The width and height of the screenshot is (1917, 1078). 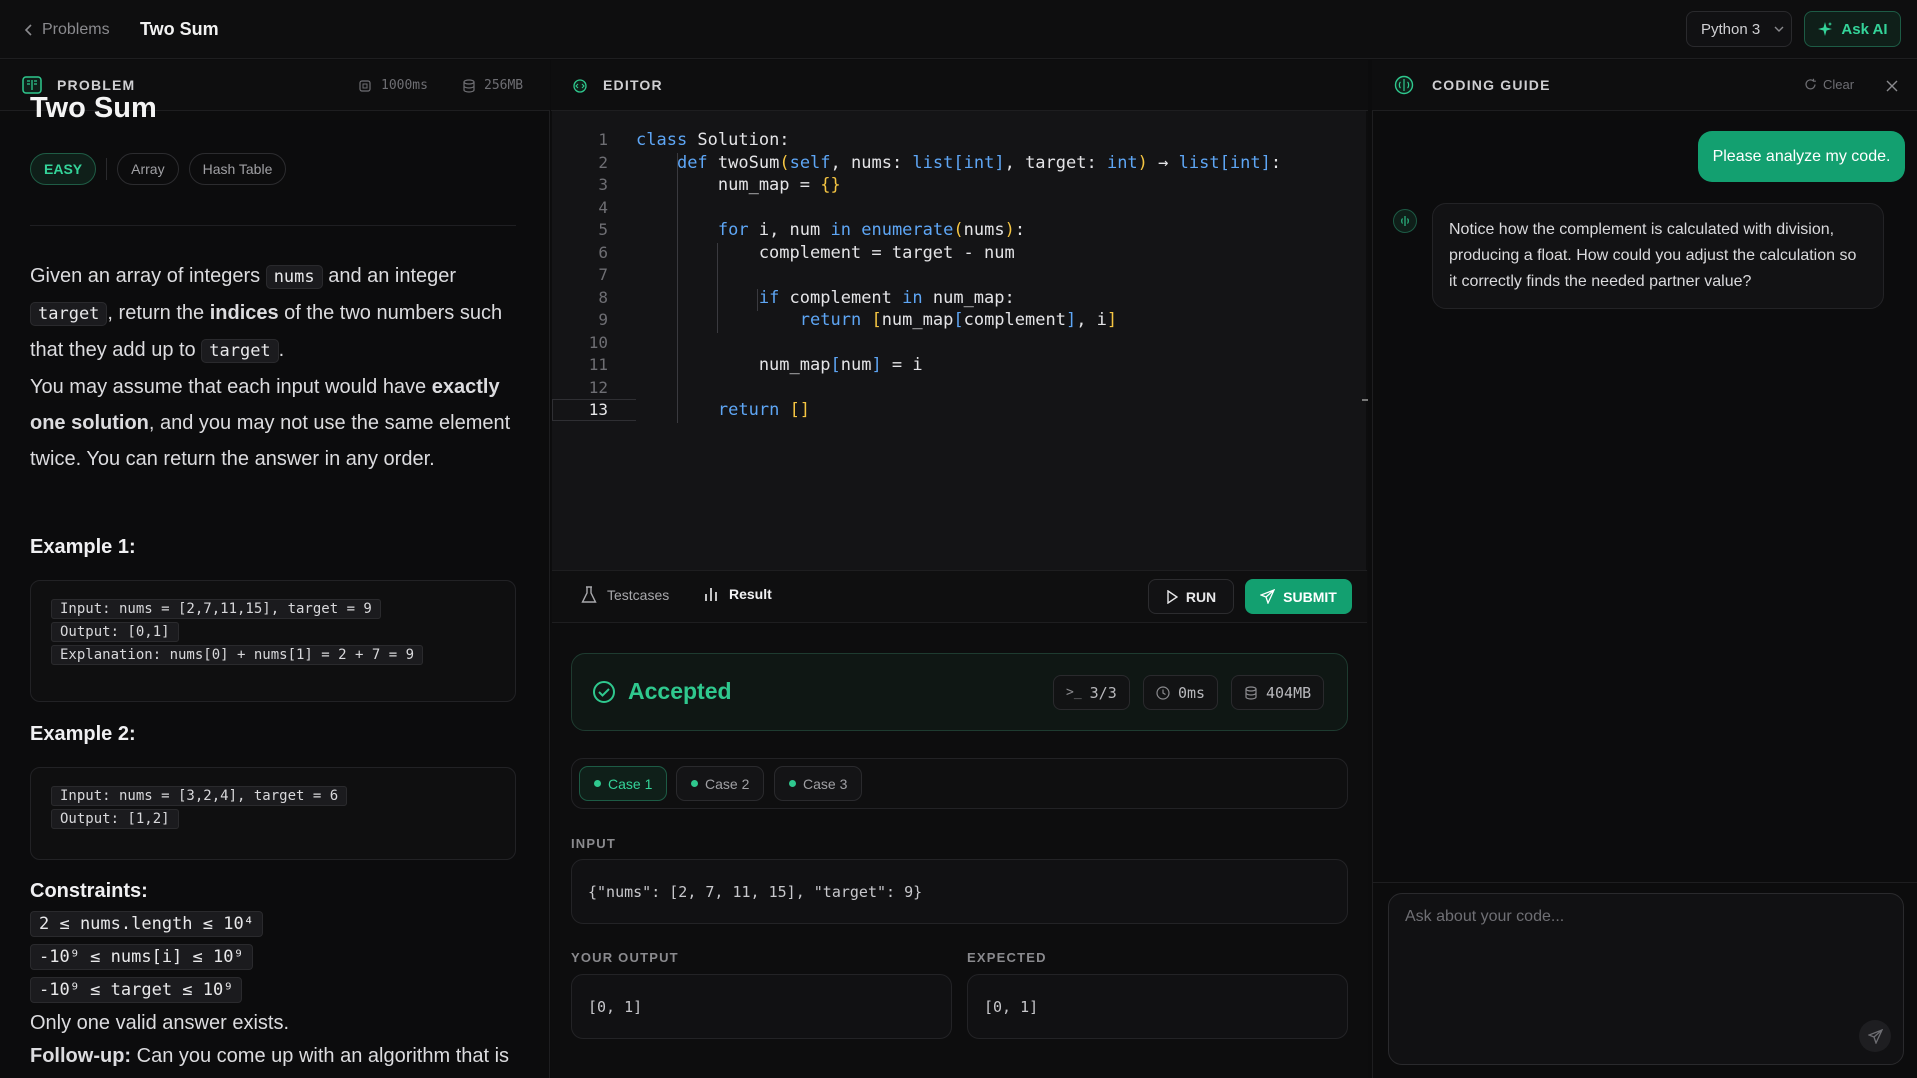 I want to click on example-1-input: Input: nums = [2,7,11,15], target = 9, so click(x=216, y=609).